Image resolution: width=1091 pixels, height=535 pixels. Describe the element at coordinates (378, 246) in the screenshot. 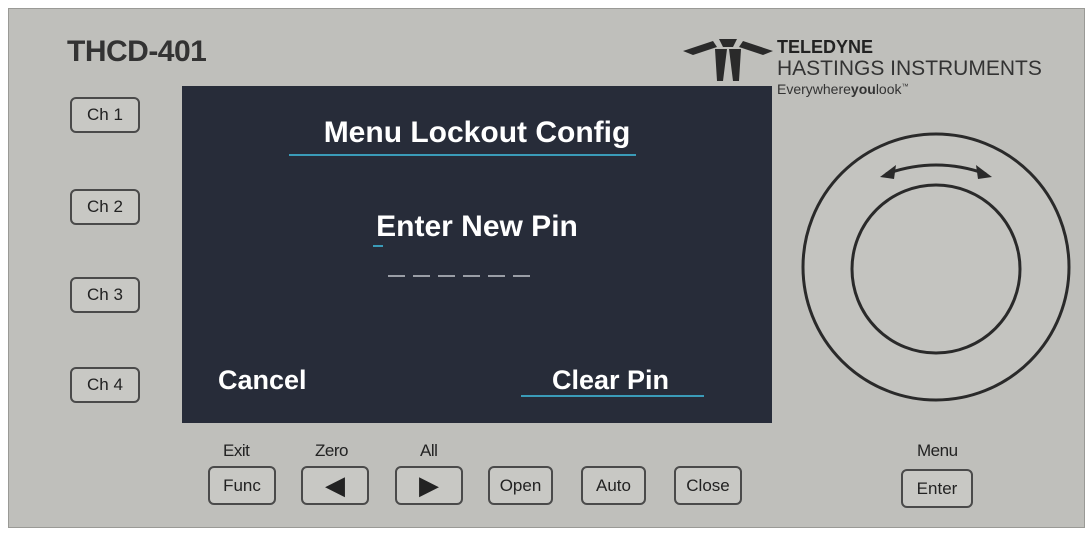

I see `text-cursor` at that location.